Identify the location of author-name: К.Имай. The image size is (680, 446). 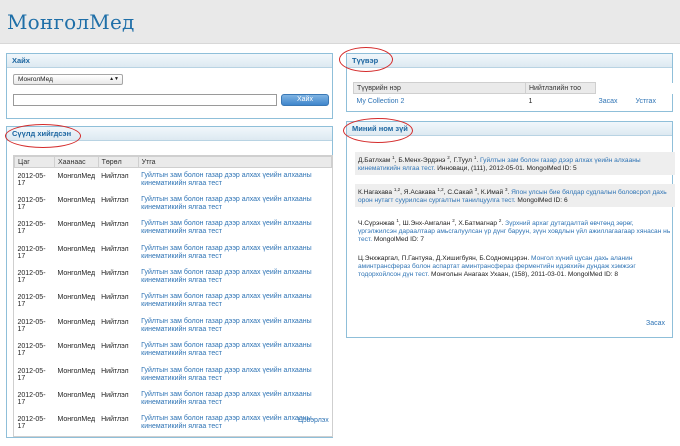
(492, 193).